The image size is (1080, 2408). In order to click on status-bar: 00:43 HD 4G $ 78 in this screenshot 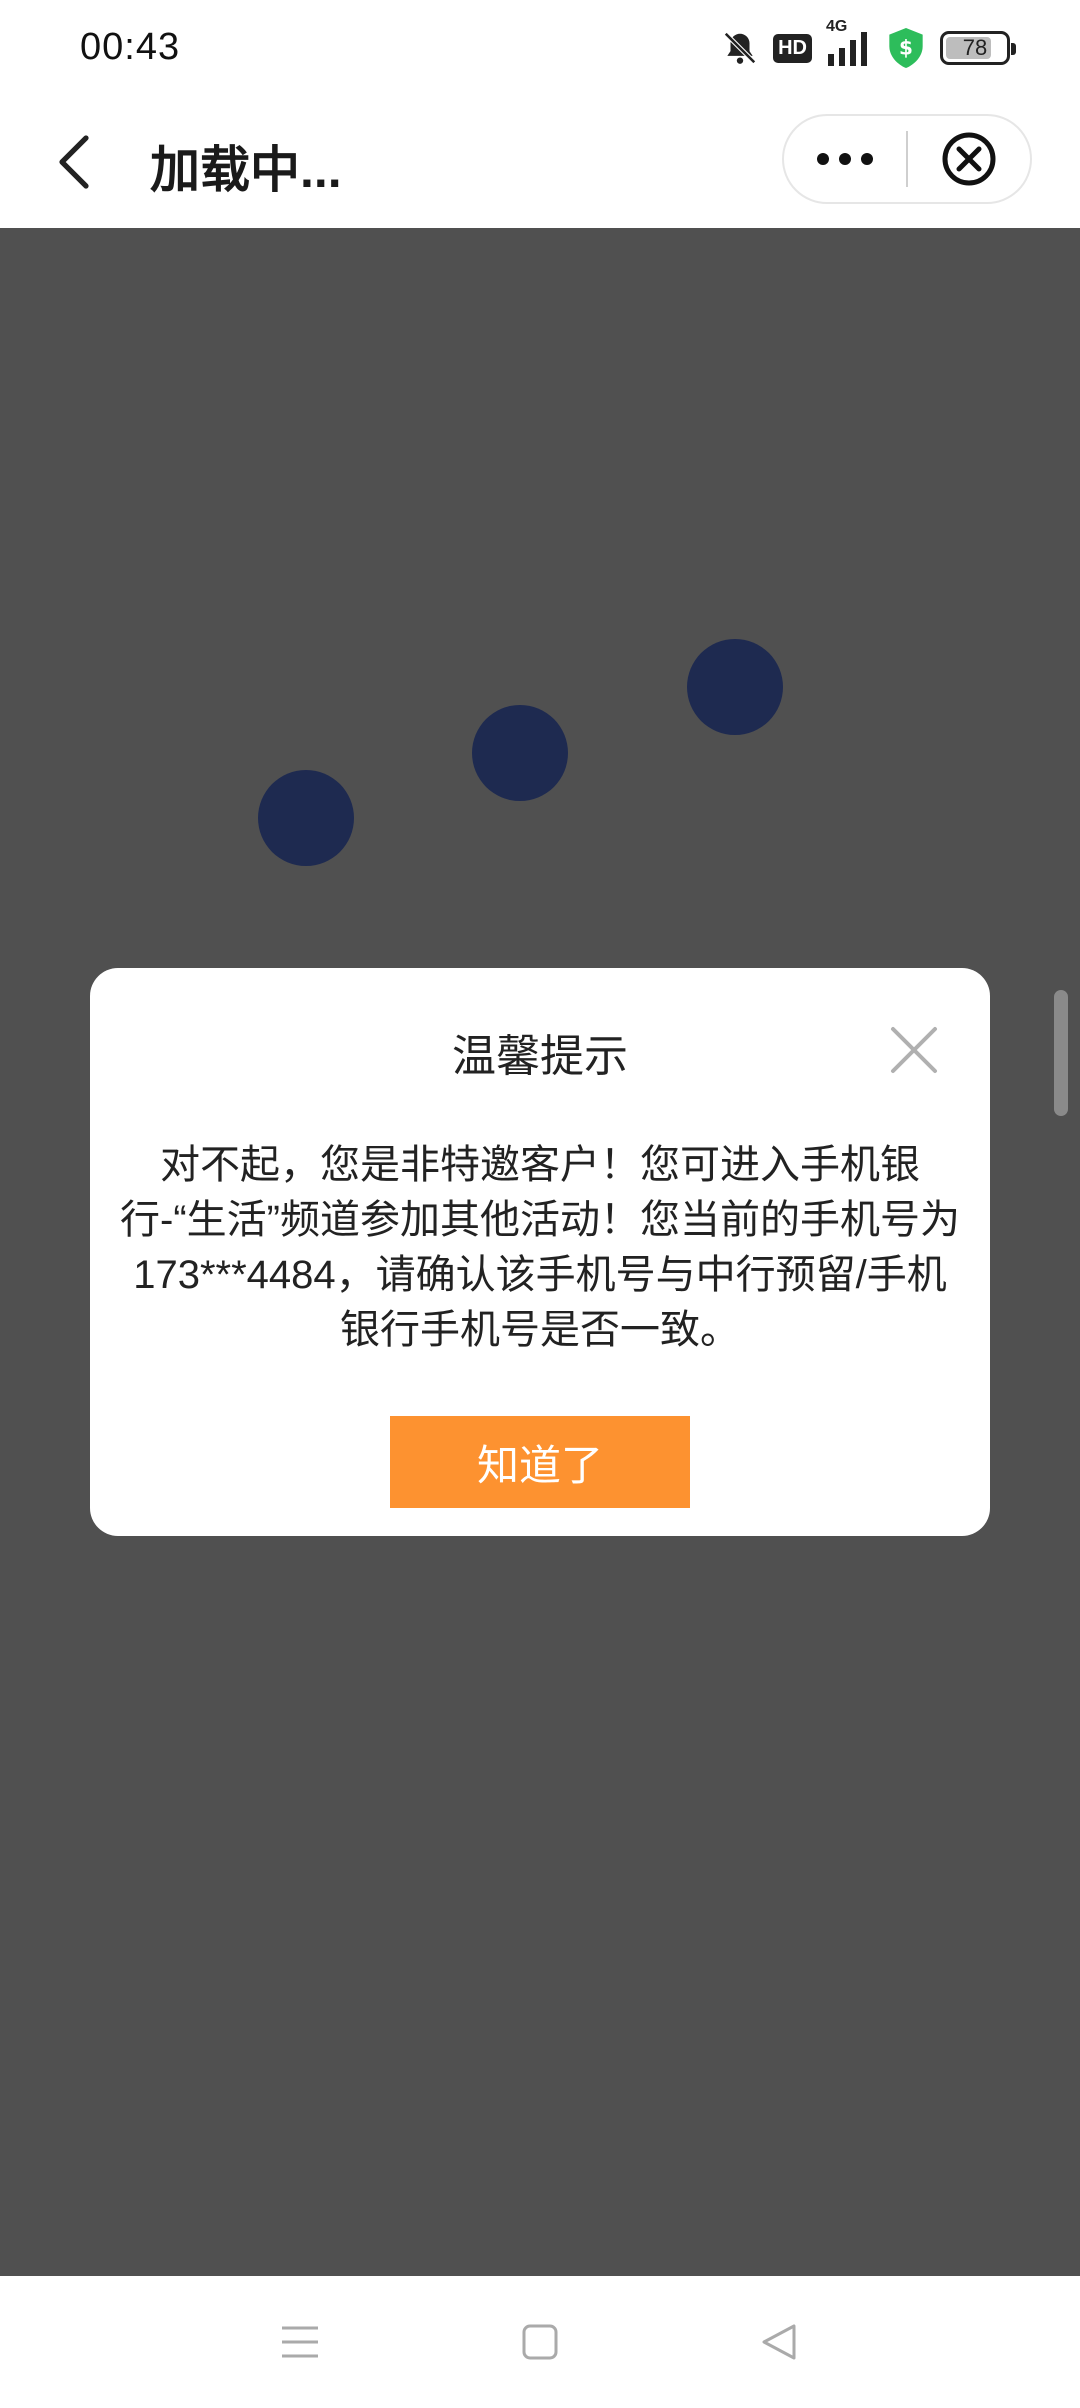, I will do `click(540, 48)`.